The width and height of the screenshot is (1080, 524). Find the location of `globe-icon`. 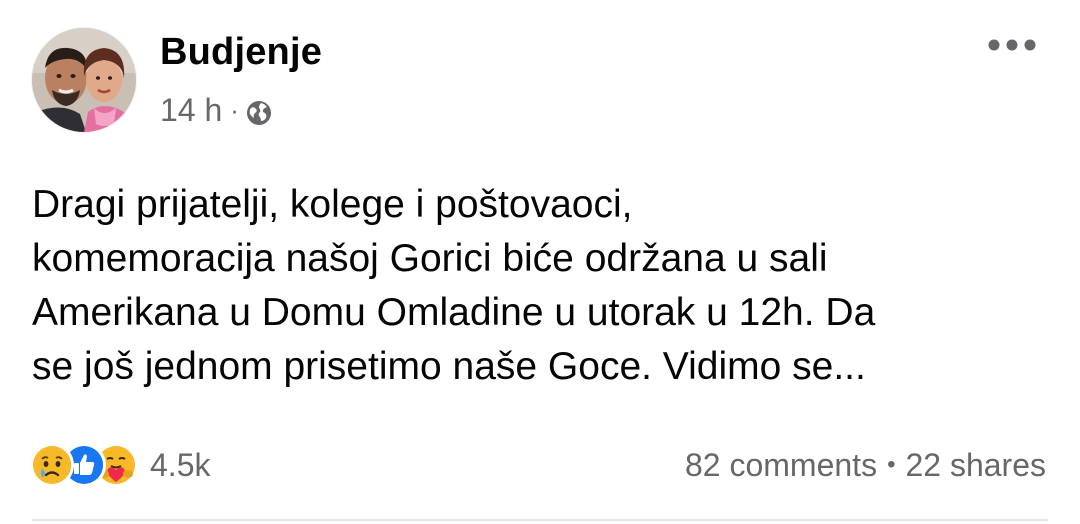

globe-icon is located at coordinates (259, 110).